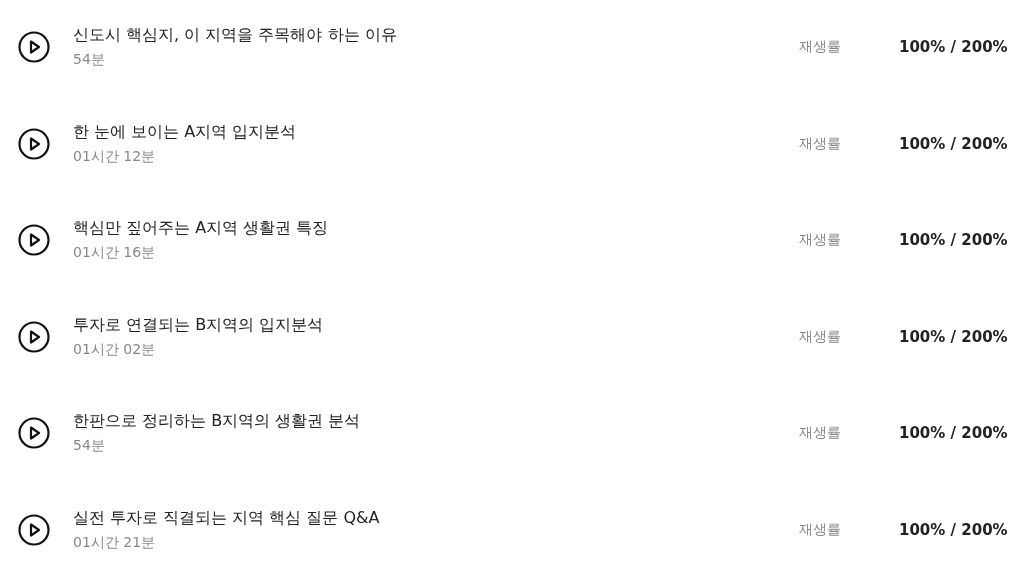  What do you see at coordinates (436, 325) in the screenshot?
I see `lesson-title: 투자로 연결되는 B지역의 입지분석` at bounding box center [436, 325].